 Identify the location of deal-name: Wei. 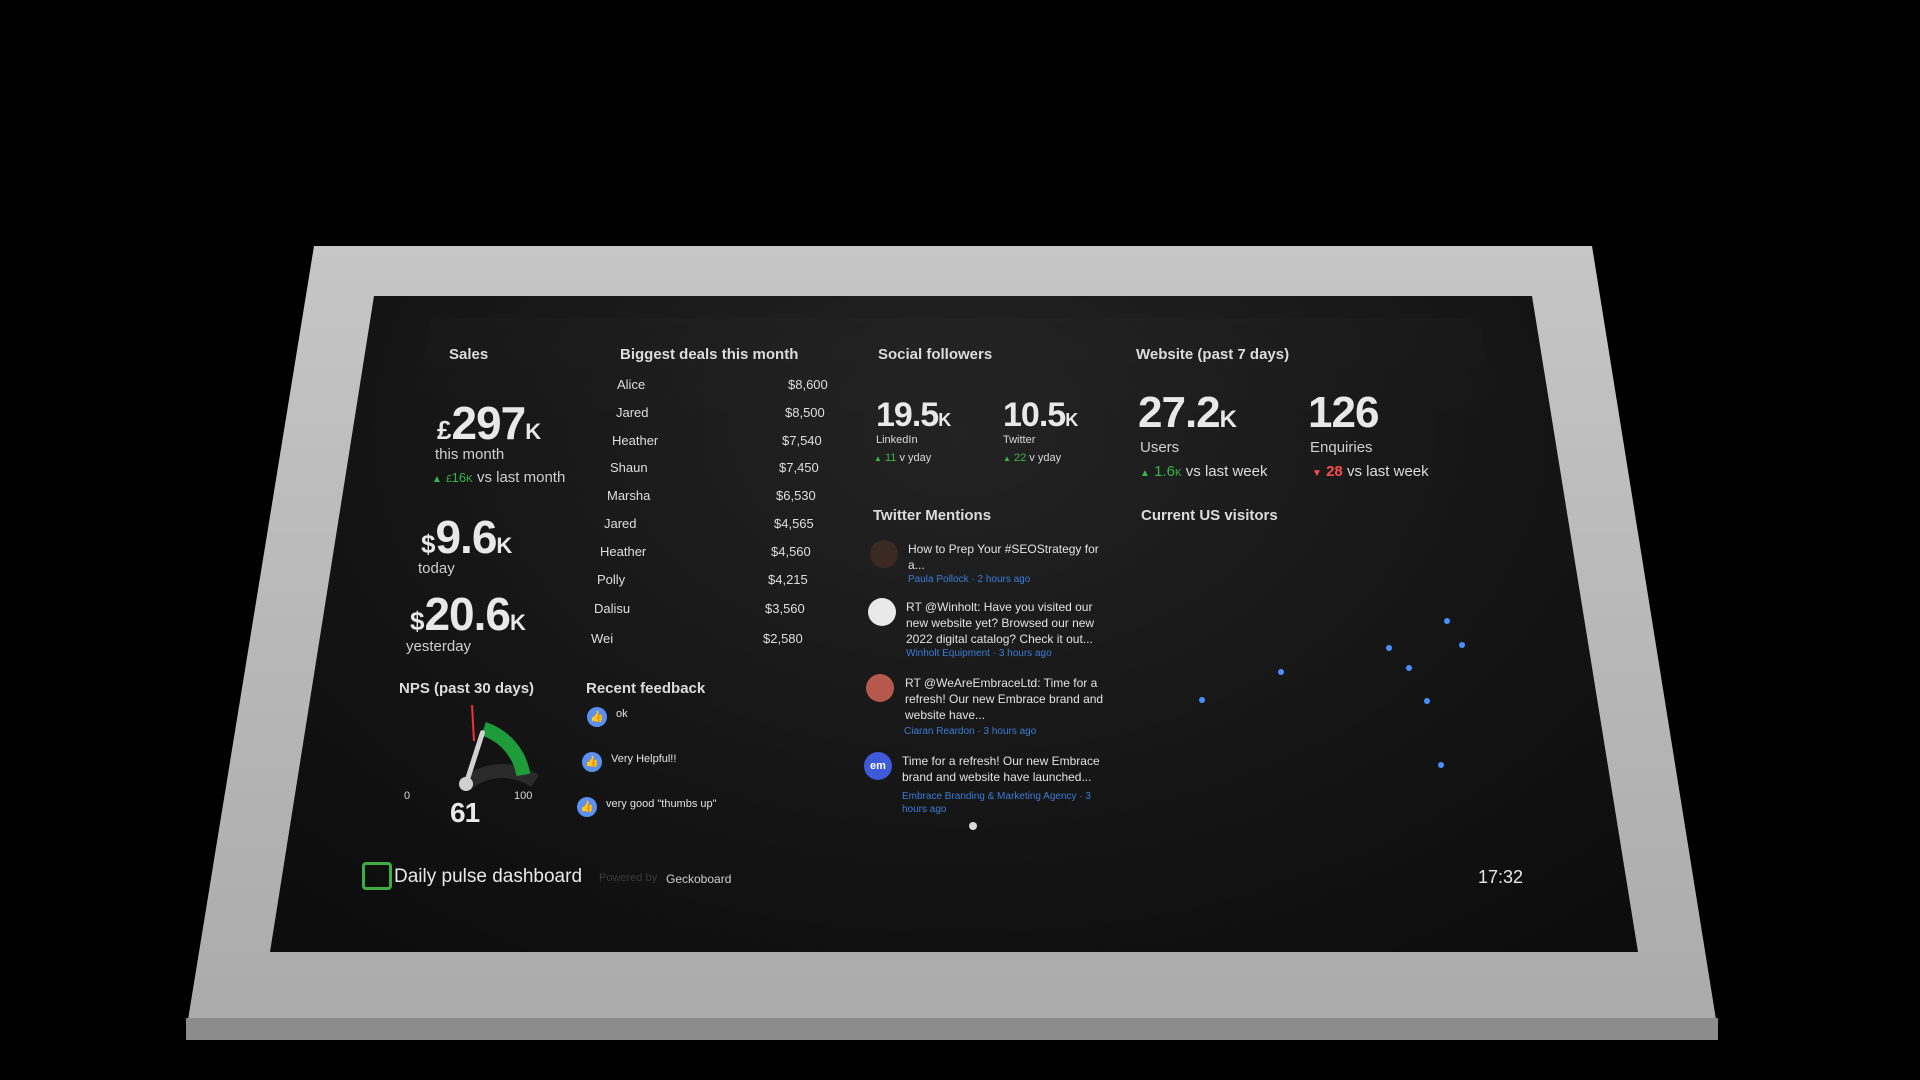
(602, 638).